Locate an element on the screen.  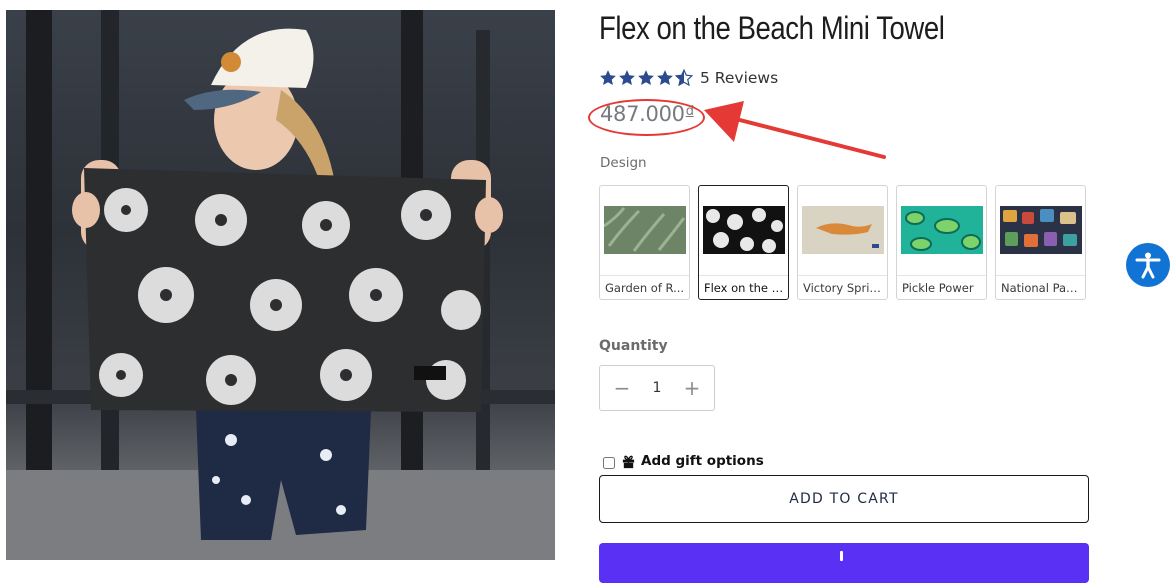
annotation-arrow-icon is located at coordinates (795, 130).